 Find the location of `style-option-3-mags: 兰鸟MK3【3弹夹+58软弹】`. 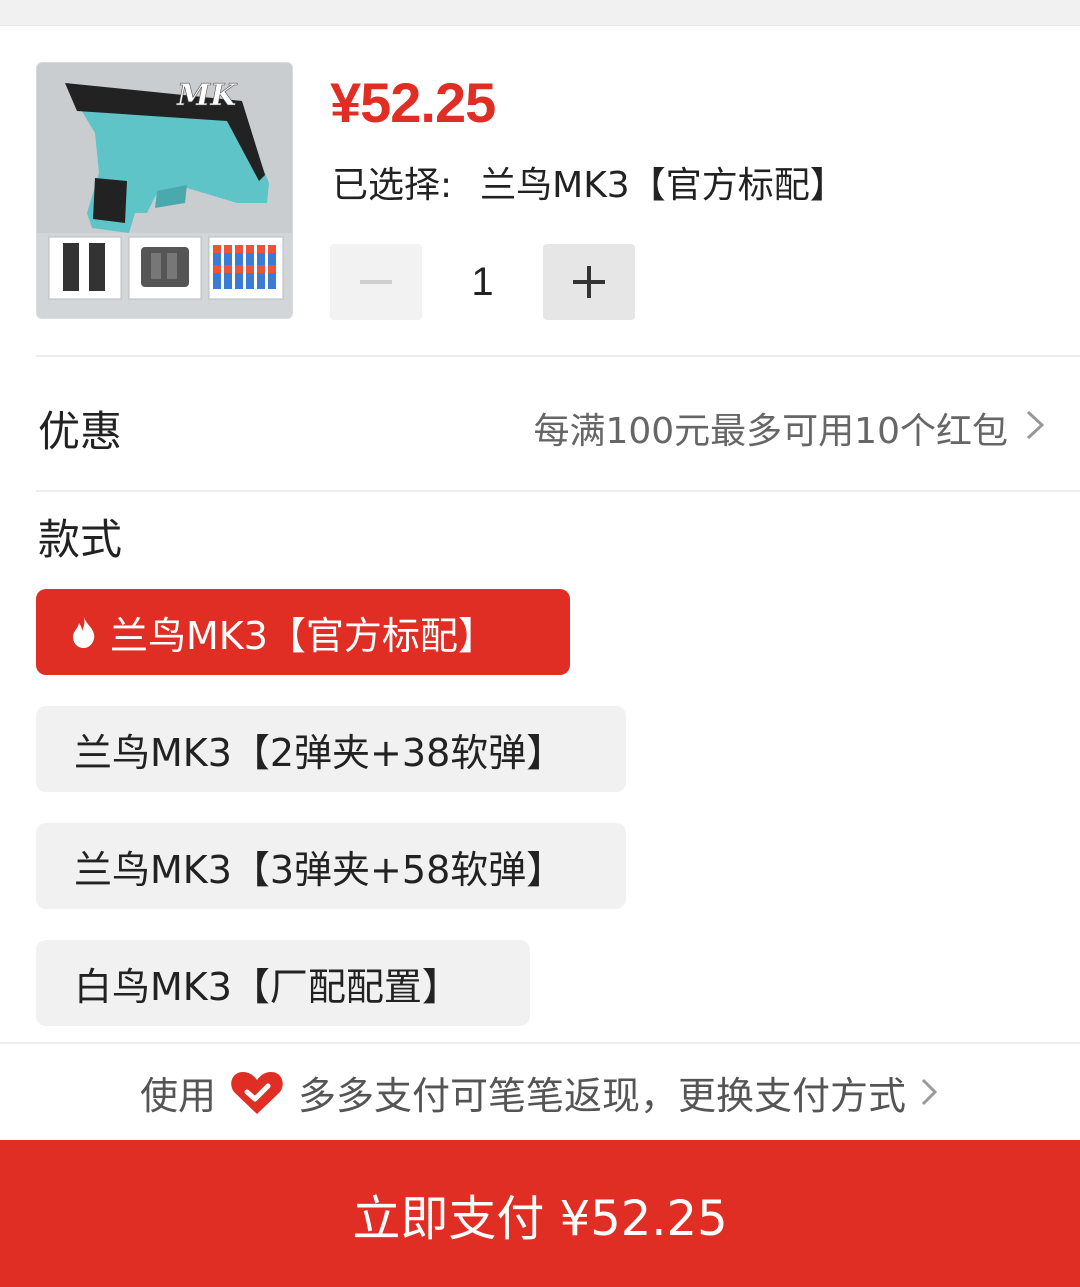

style-option-3-mags: 兰鸟MK3【3弹夹+58软弹】 is located at coordinates (331, 866).